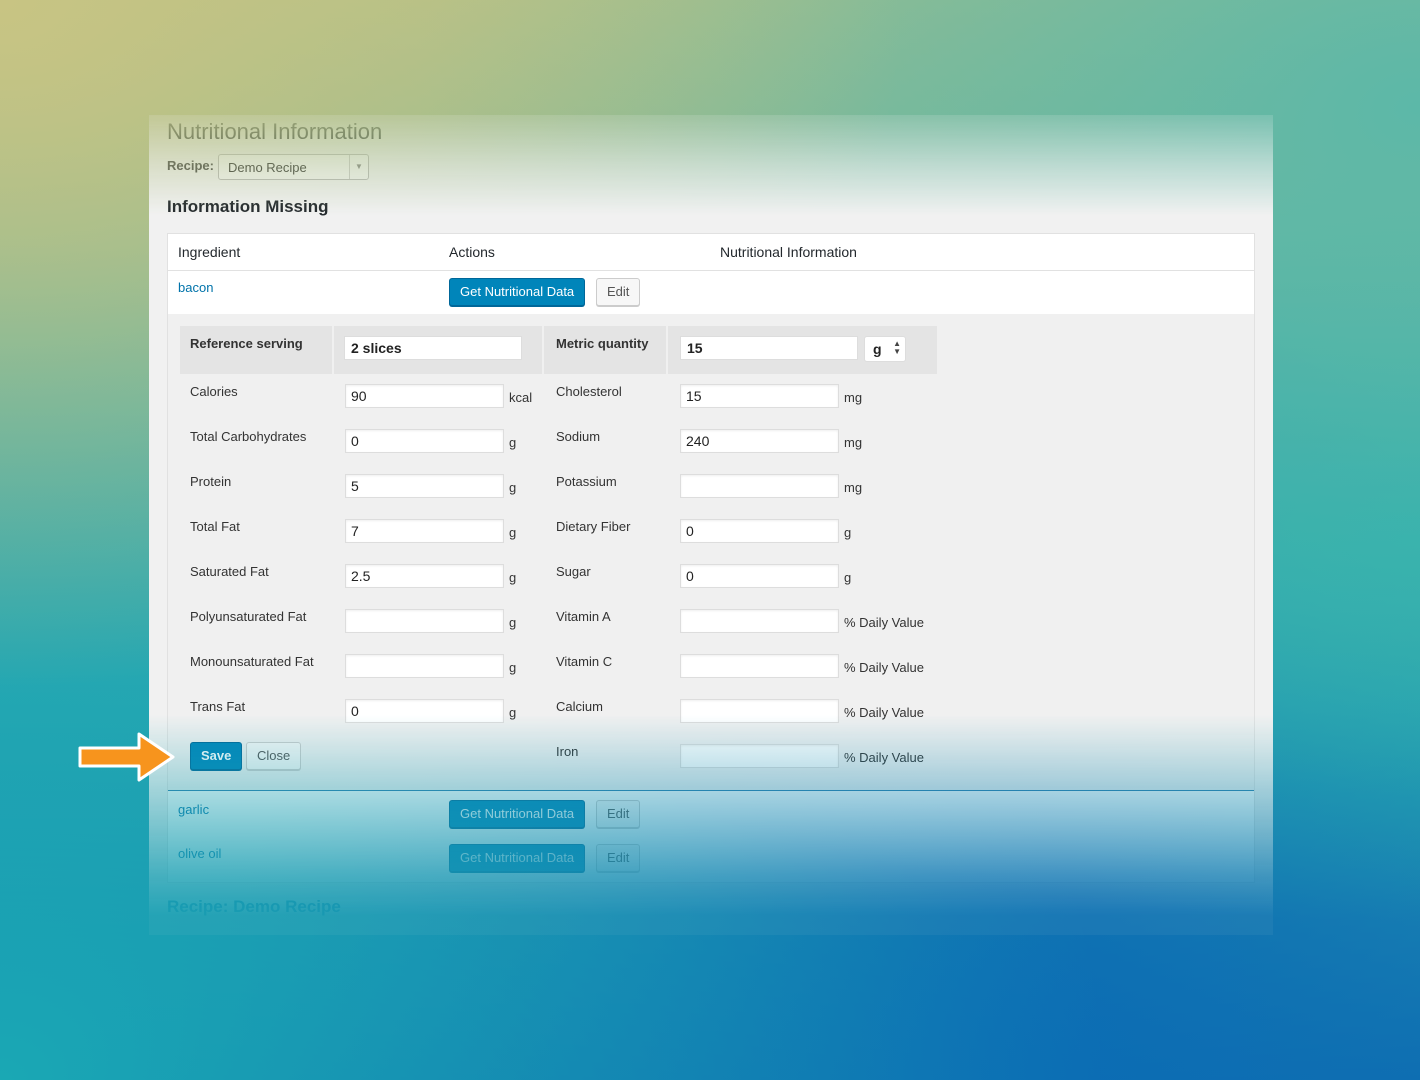 This screenshot has width=1420, height=1080. Describe the element at coordinates (229, 571) in the screenshot. I see `field-label-saturated-fat: Saturated Fat` at that location.